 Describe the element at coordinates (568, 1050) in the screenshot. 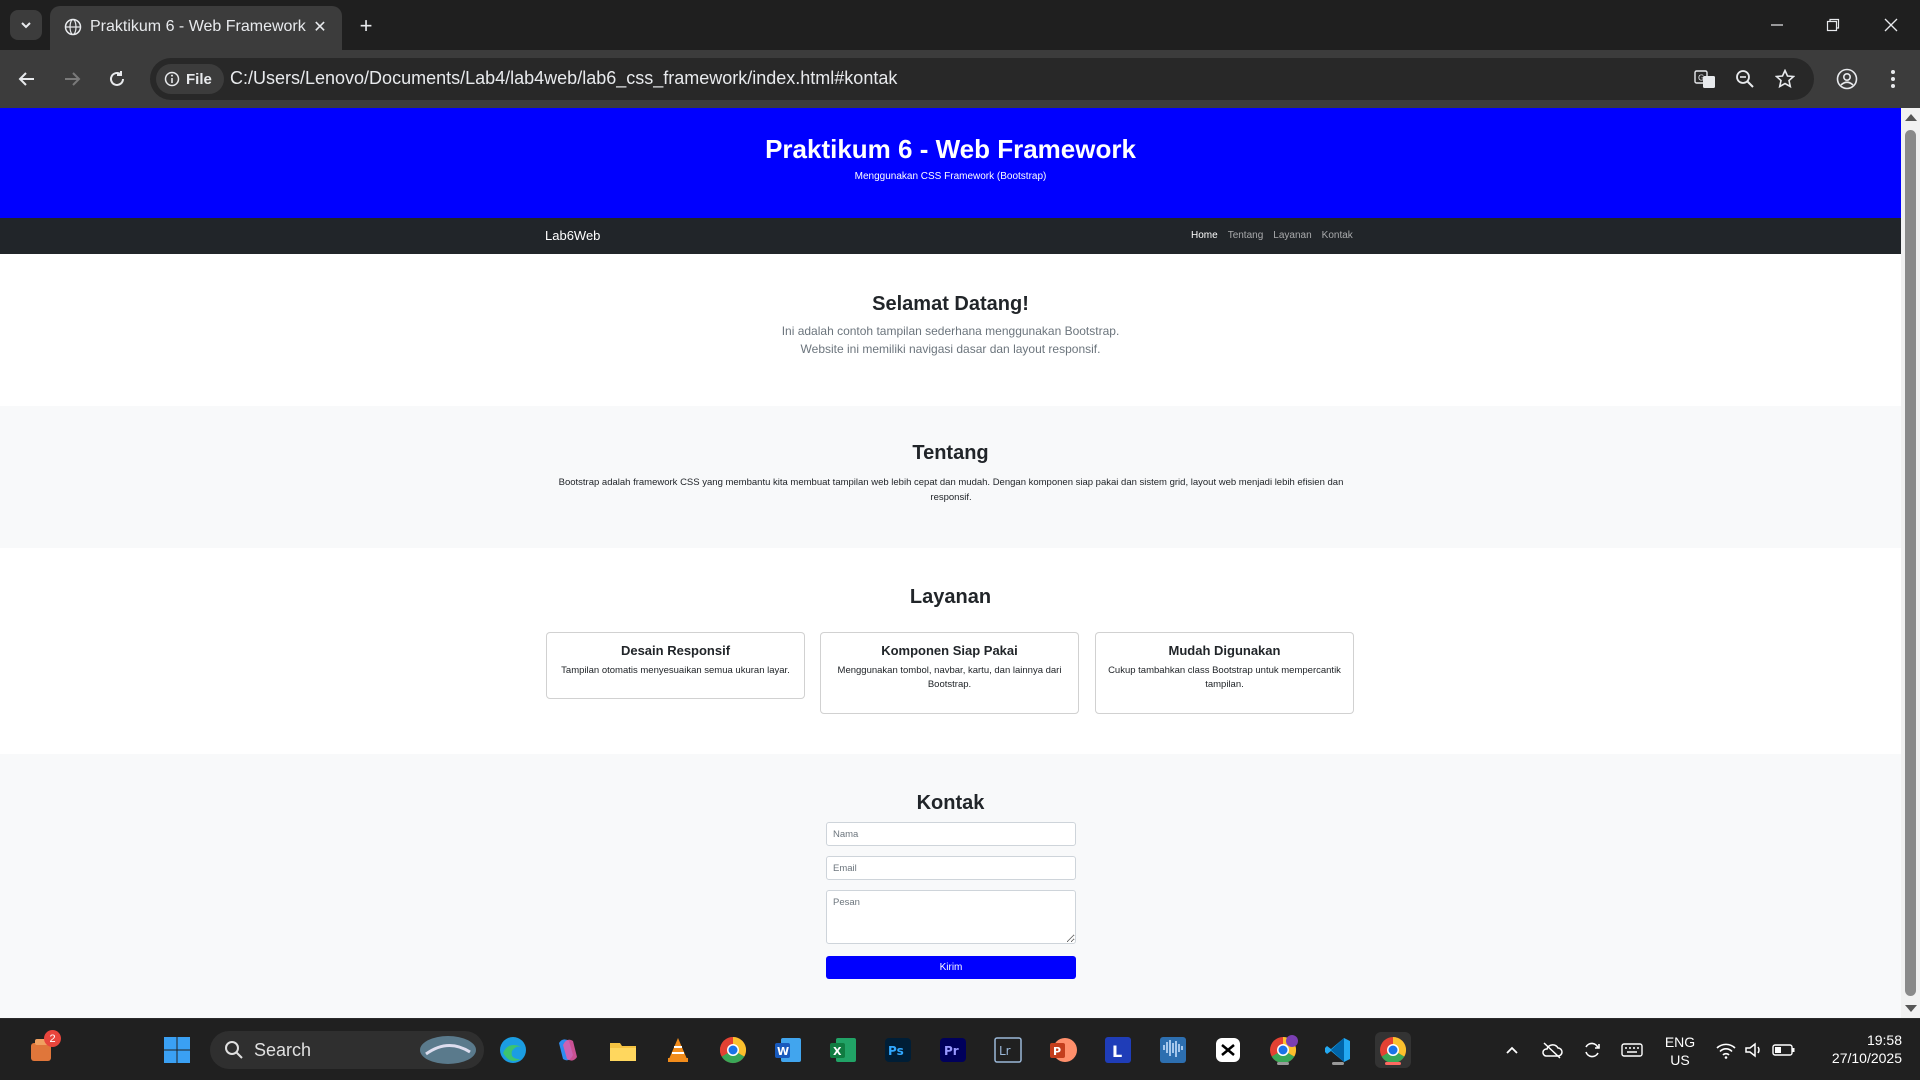

I see `copilot-icon` at that location.